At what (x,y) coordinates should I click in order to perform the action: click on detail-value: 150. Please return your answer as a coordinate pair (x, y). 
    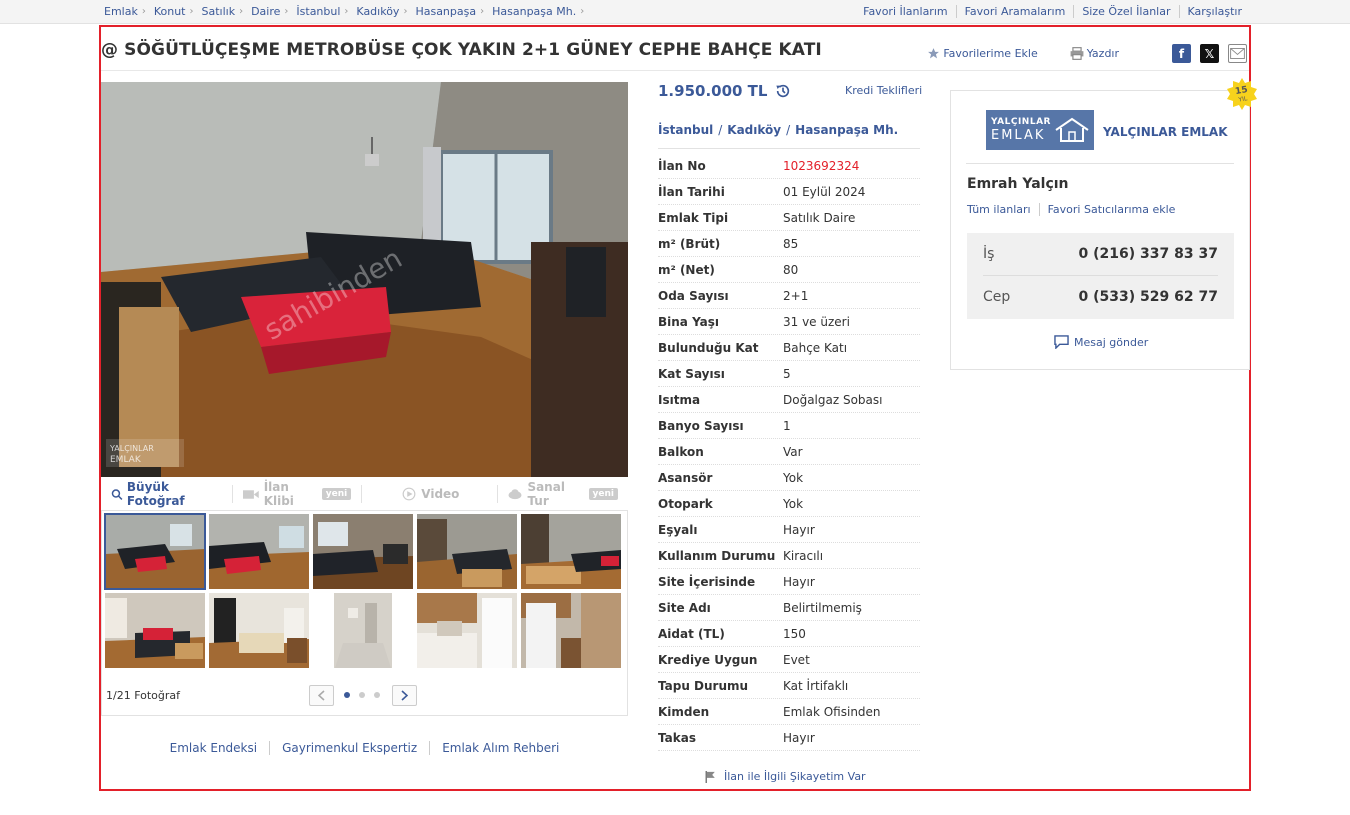
    Looking at the image, I should click on (794, 633).